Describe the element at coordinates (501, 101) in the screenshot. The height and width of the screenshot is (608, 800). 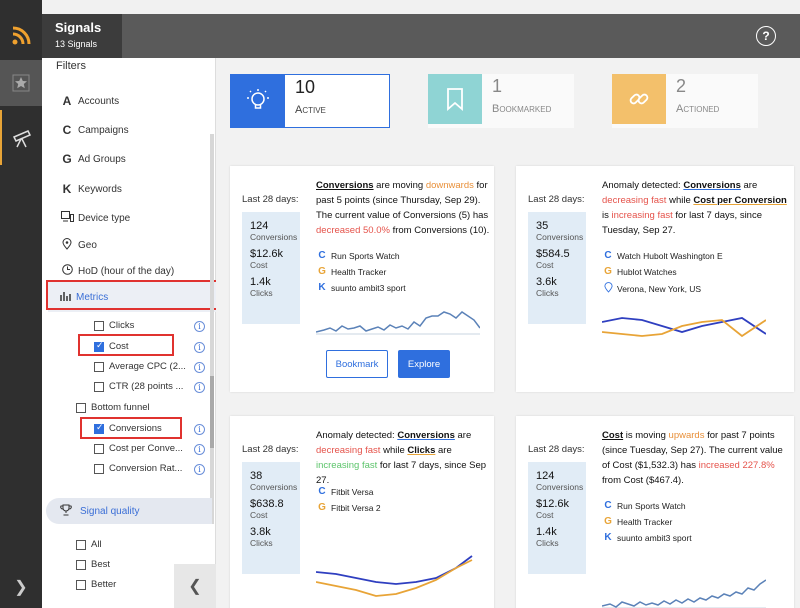
I see `stat-bookmarked: 1 Bookmarked` at that location.